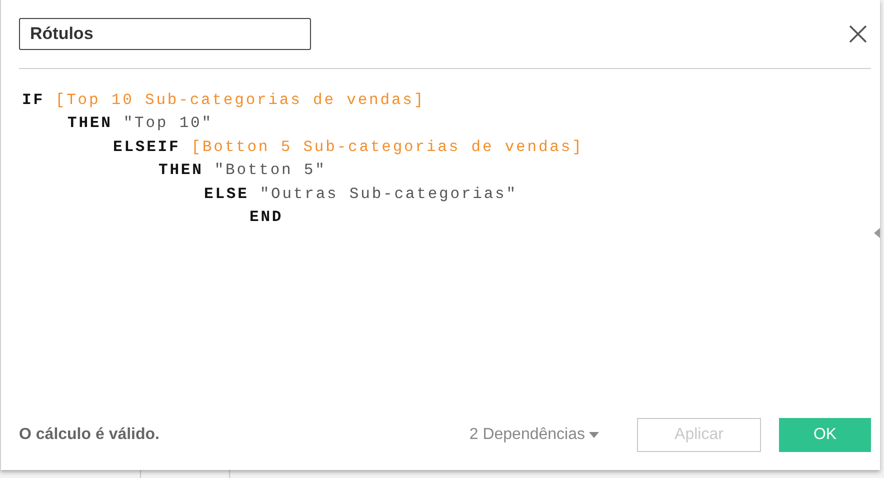 The height and width of the screenshot is (478, 884). Describe the element at coordinates (594, 435) in the screenshot. I see `caret-icon` at that location.